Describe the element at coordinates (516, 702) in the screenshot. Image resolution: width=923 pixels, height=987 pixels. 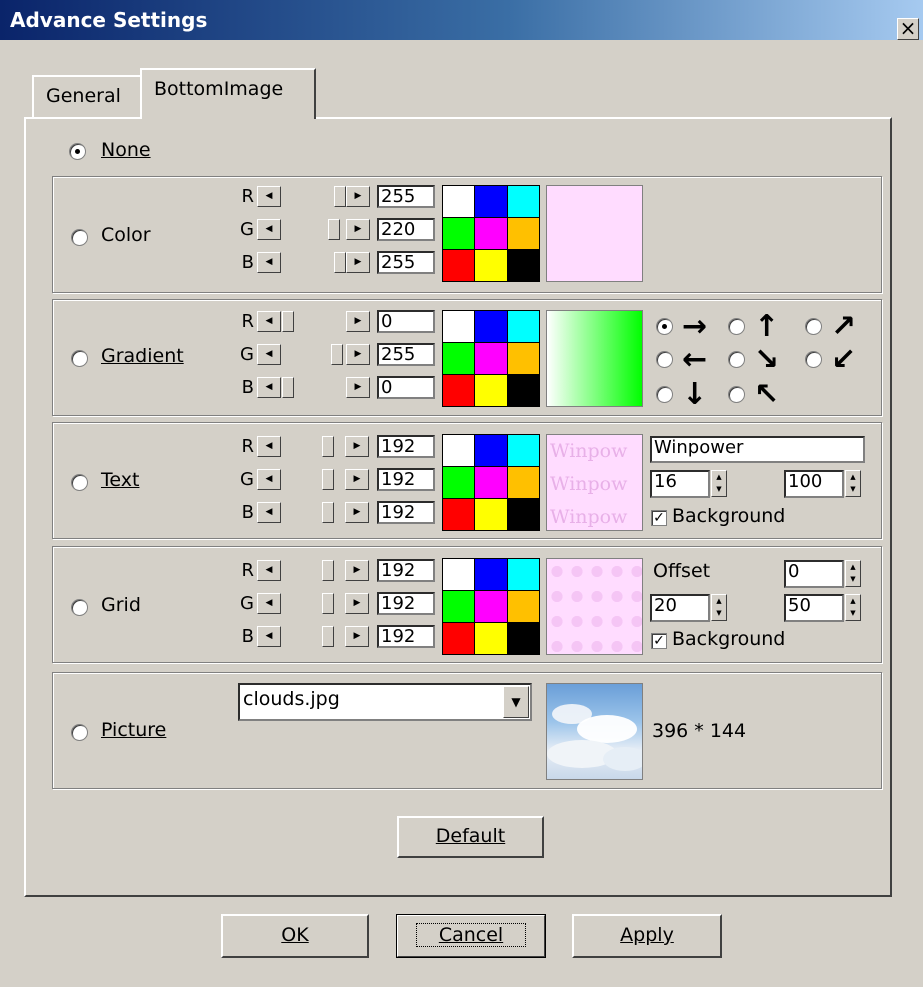
I see `dropdown-arrow-icon: ▼` at that location.